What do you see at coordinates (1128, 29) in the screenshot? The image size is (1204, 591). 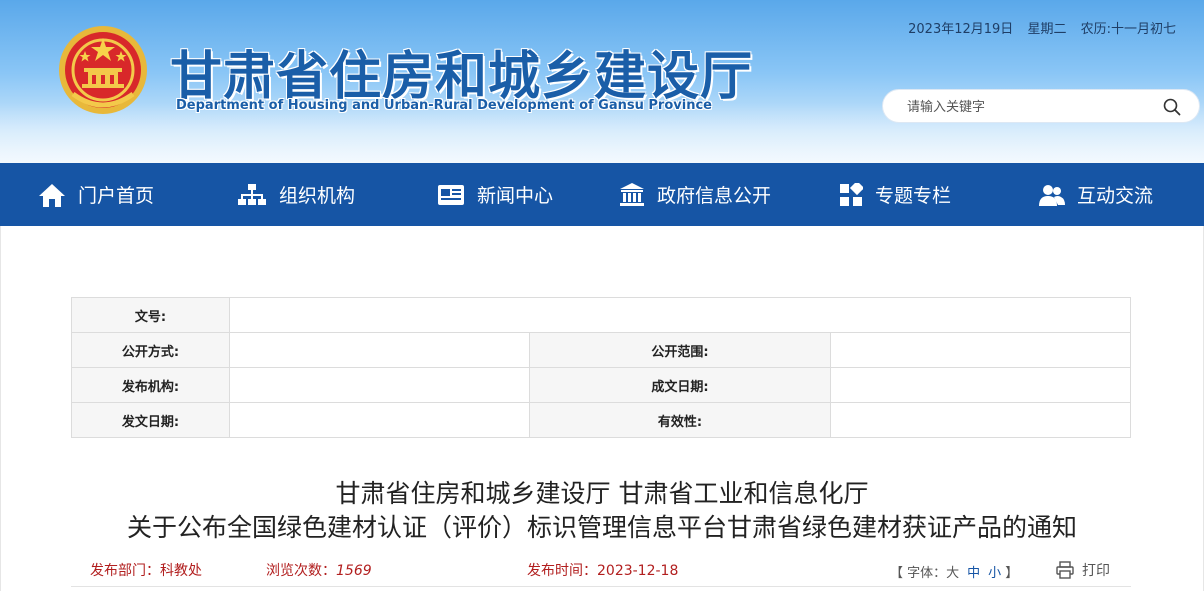 I see `lunar-date: 农历:十一月初七` at bounding box center [1128, 29].